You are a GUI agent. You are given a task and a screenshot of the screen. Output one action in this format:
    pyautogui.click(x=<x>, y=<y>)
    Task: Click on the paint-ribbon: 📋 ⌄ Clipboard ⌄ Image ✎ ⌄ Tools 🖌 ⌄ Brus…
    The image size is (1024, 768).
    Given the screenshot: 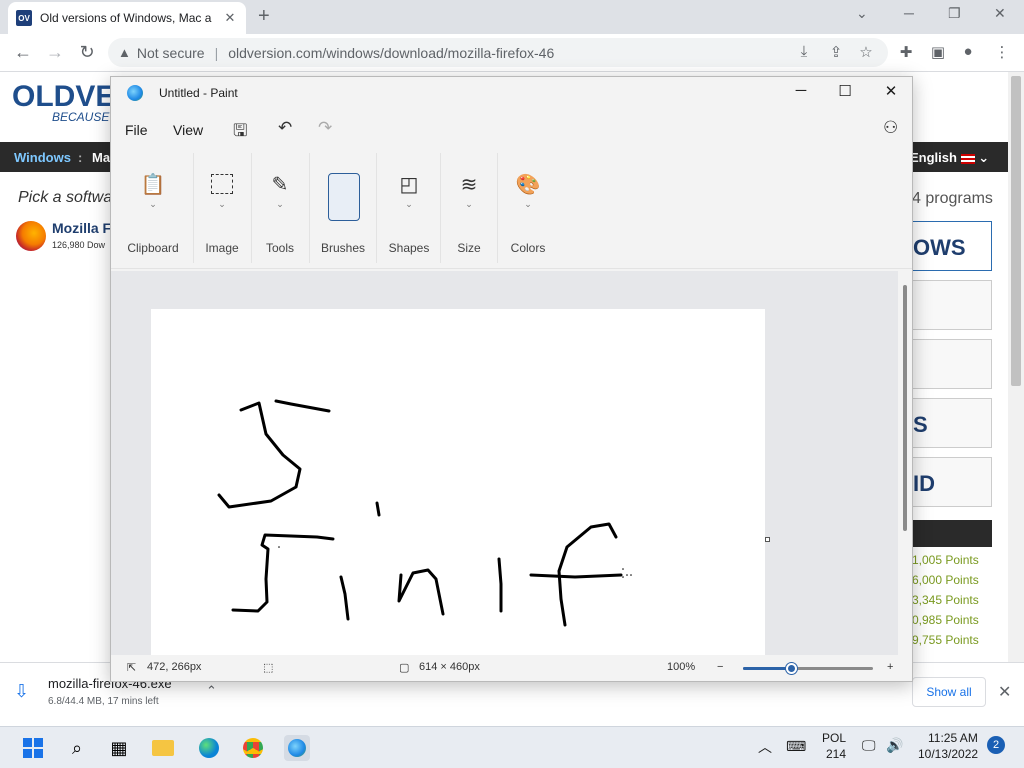 What is the action you would take?
    pyautogui.click(x=511, y=209)
    